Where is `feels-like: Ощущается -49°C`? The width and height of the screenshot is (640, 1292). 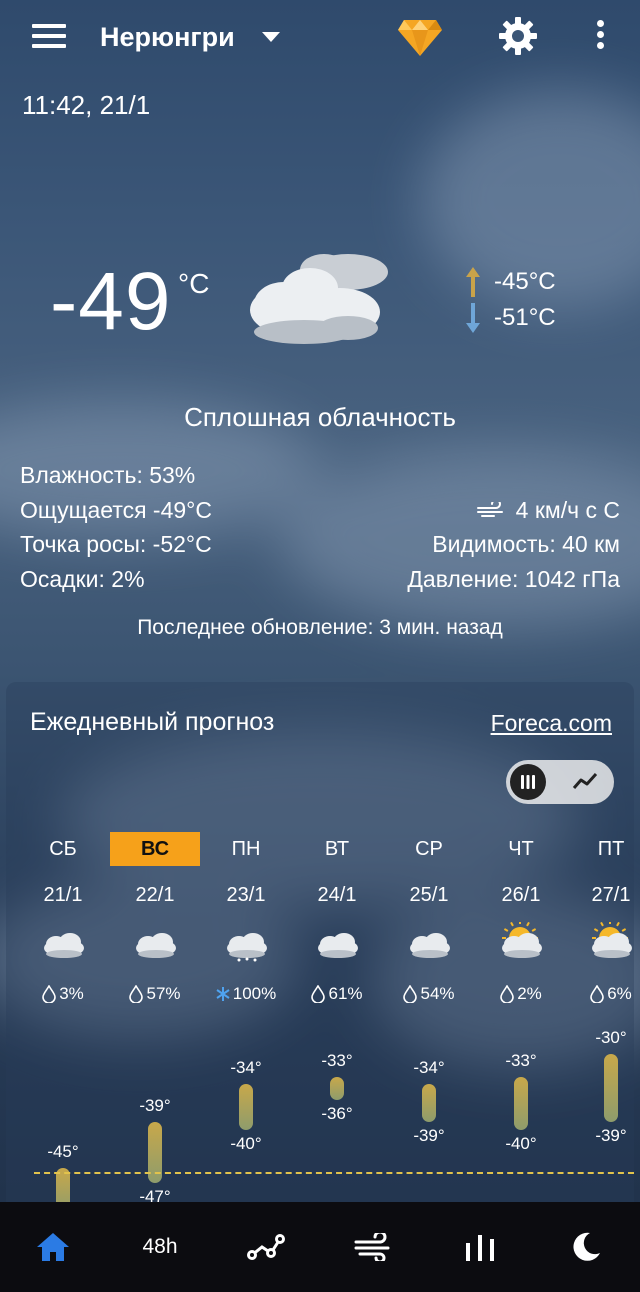
feels-like: Ощущается -49°C is located at coordinates (116, 509).